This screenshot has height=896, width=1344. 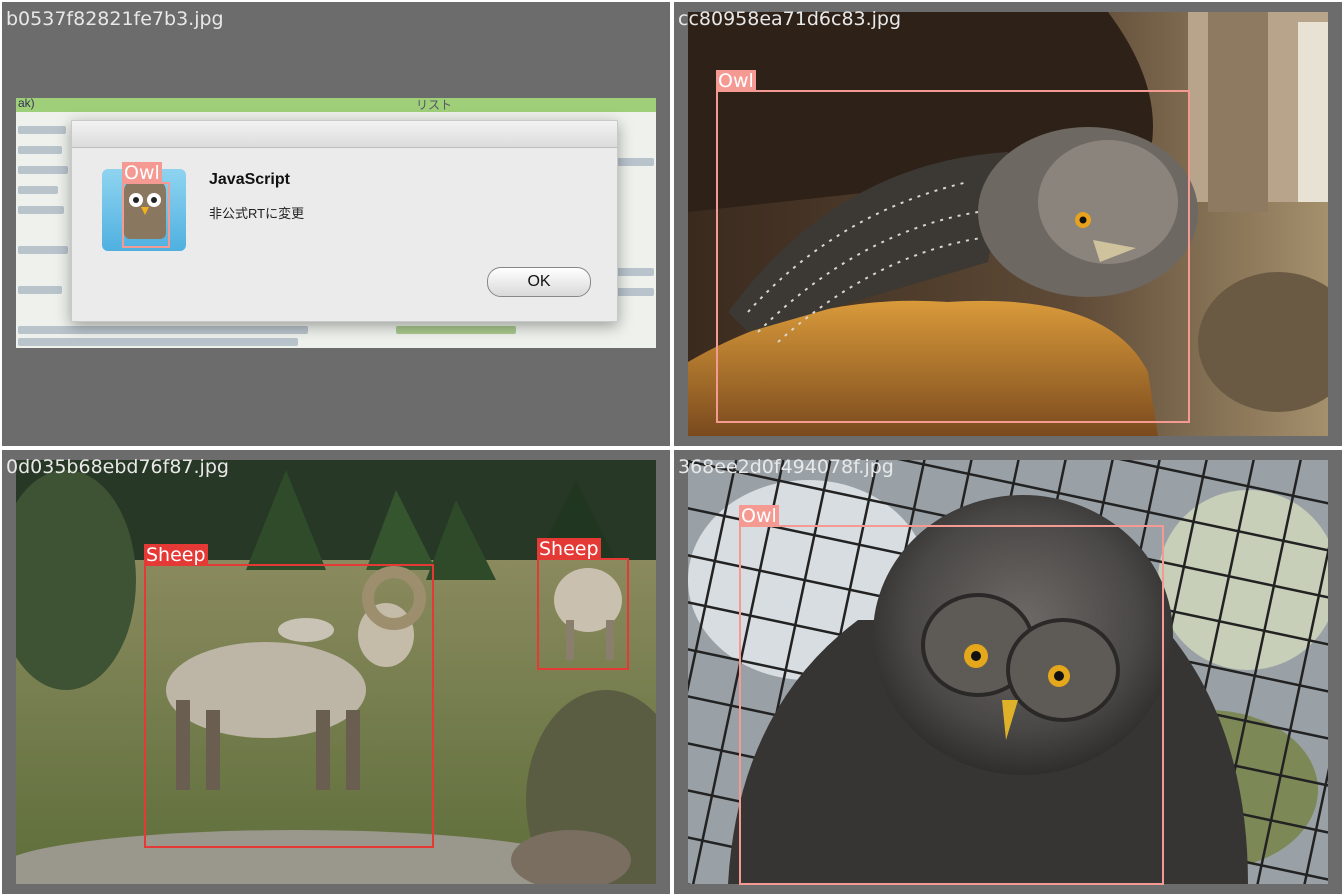 I want to click on dialog-title: JavaScript, so click(x=249, y=179).